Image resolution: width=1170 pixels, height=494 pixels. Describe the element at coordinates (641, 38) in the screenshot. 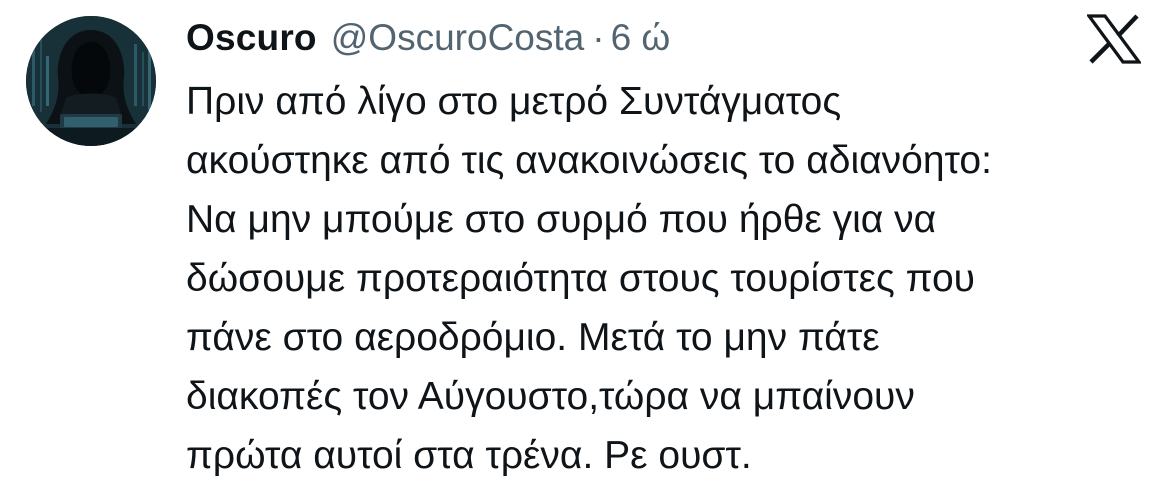

I see `tweet-timestamp: 6 ώ` at that location.